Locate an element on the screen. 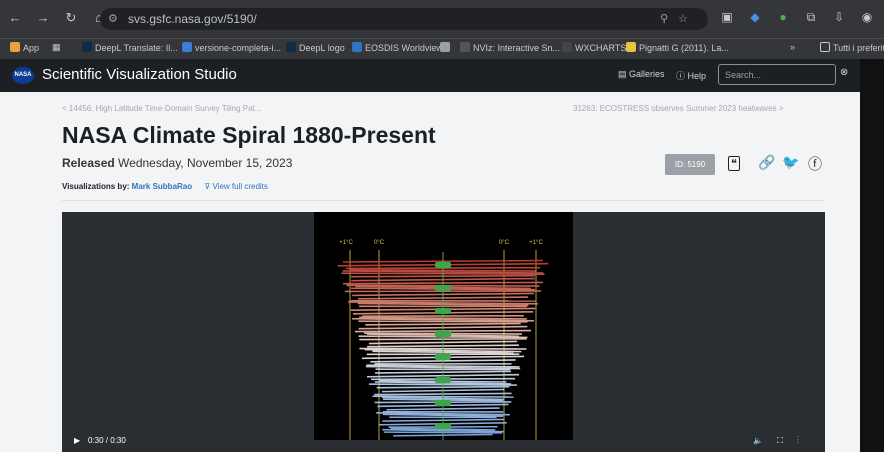 The width and height of the screenshot is (884, 452). bookmark-worldview: EOSDIS Worldview is located at coordinates (397, 47).